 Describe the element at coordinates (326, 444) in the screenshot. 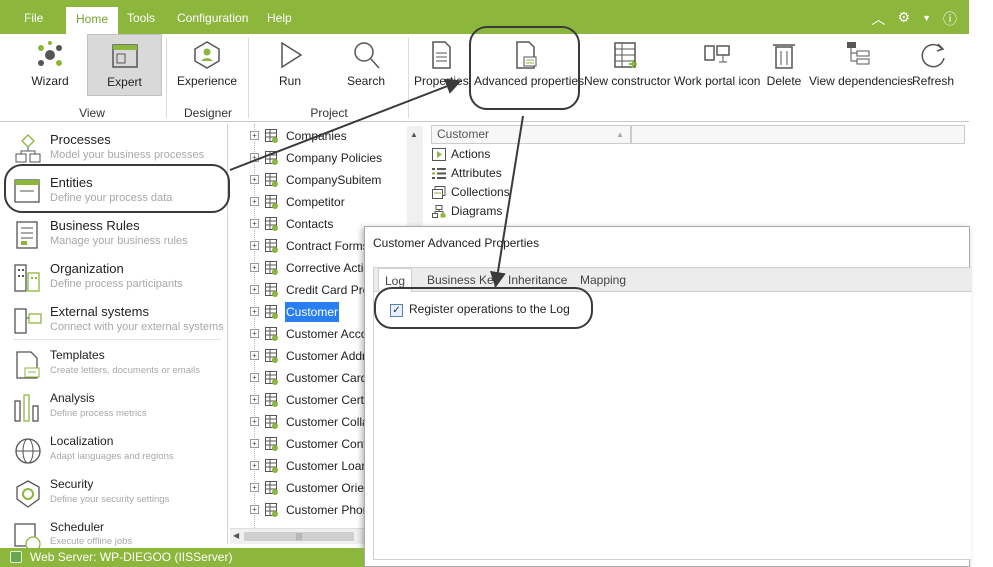

I see `tree-item-label: Customer Cont` at that location.